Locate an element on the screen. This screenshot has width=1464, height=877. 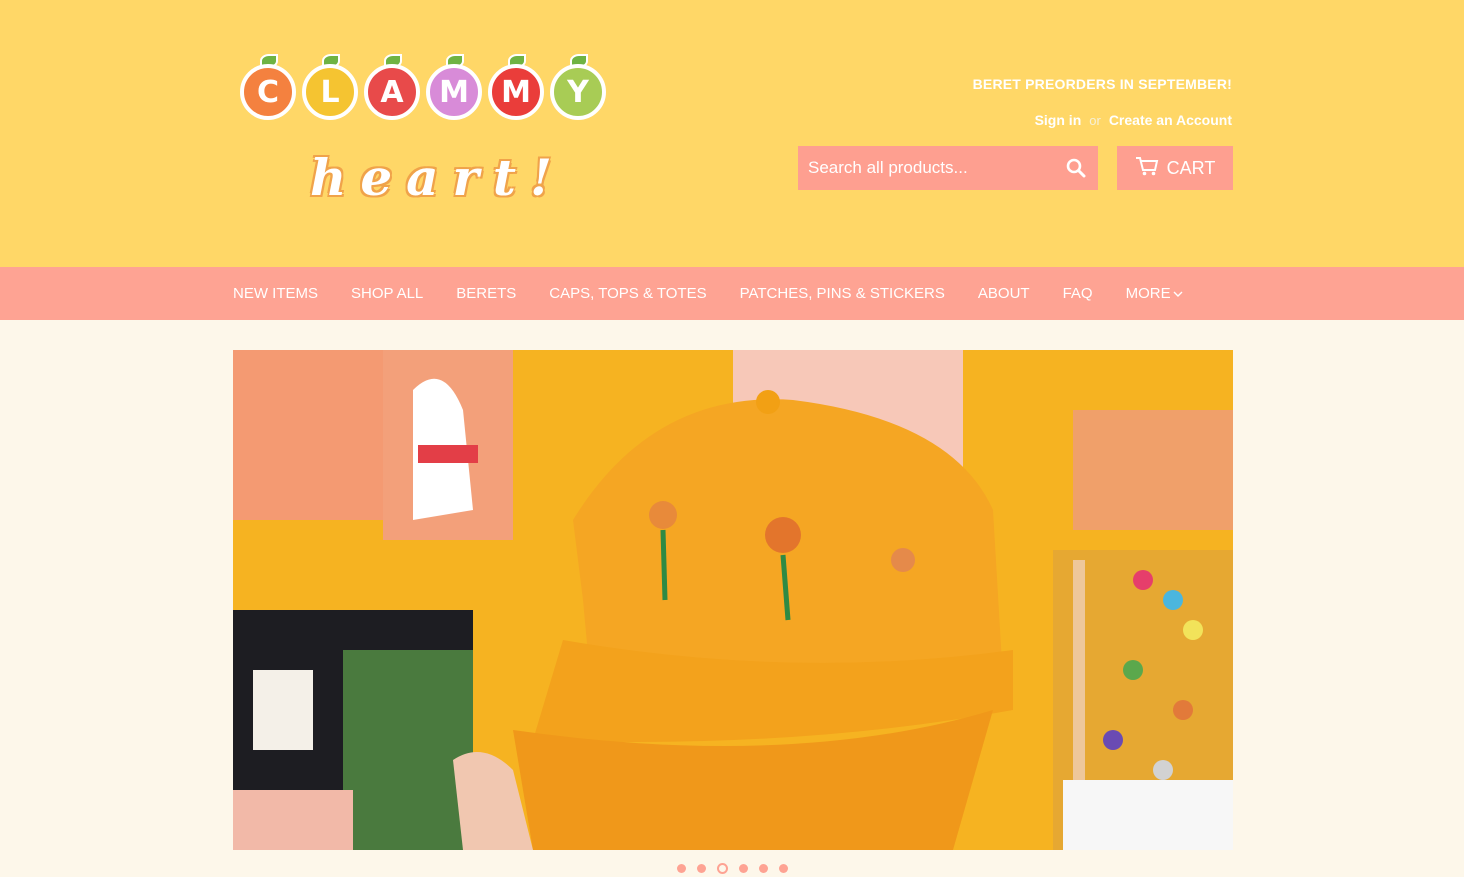
logo-letter-m2: M is located at coordinates (516, 87).